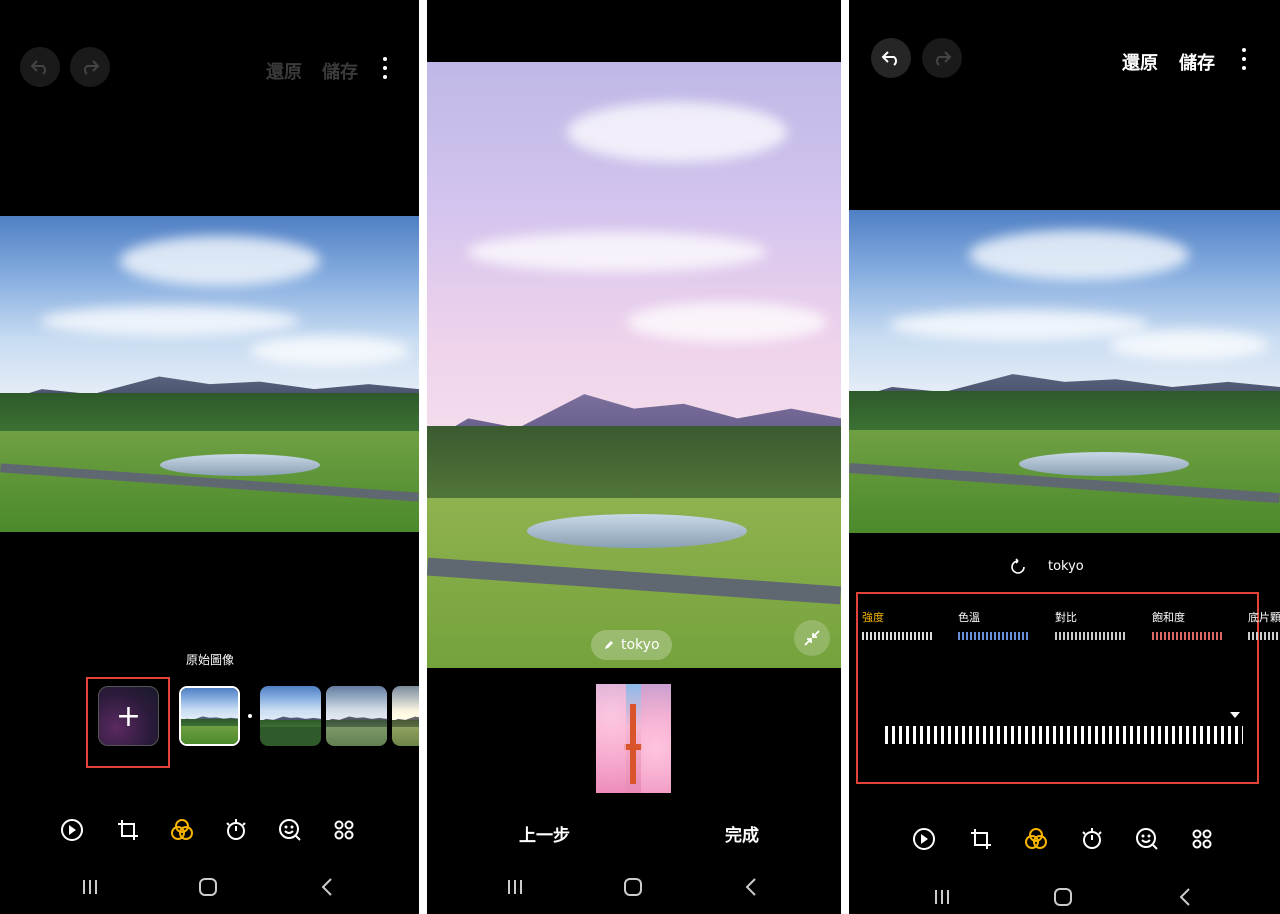 Image resolution: width=1280 pixels, height=914 pixels. I want to click on custom-filter-source-image, so click(633, 738).